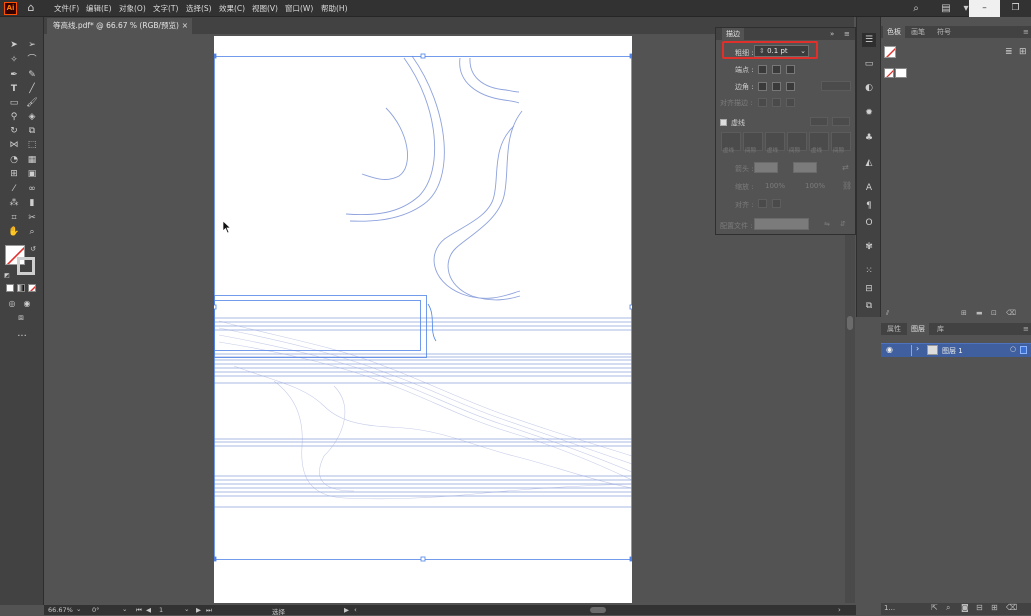 The height and width of the screenshot is (616, 1031). I want to click on status-menu-icon: ▶, so click(346, 610).